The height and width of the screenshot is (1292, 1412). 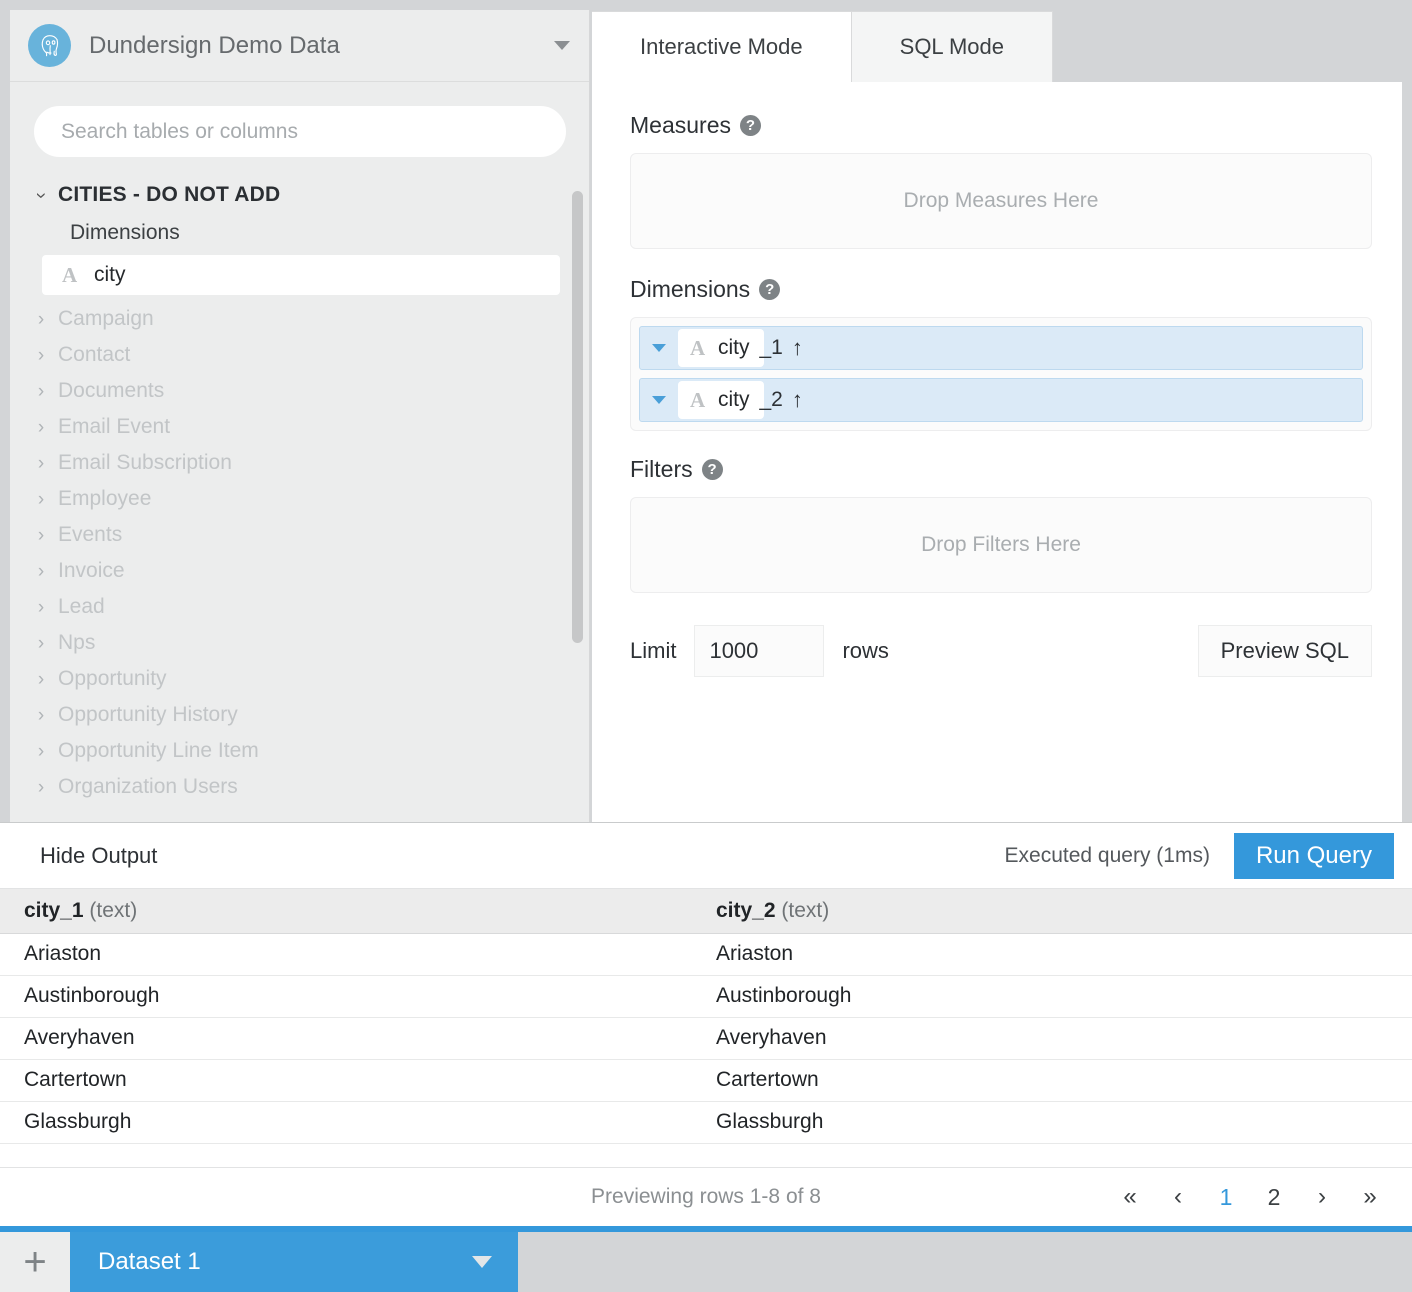 I want to click on tree-table-email-subscription: › Email Subscription, so click(x=300, y=463).